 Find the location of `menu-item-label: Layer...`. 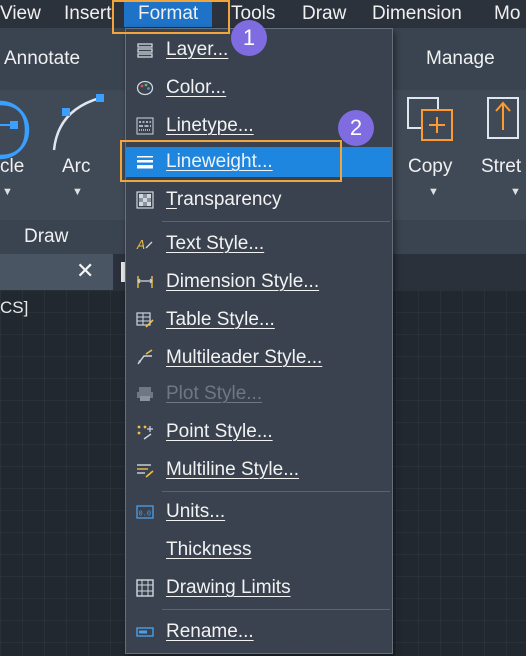

menu-item-label: Layer... is located at coordinates (197, 49).